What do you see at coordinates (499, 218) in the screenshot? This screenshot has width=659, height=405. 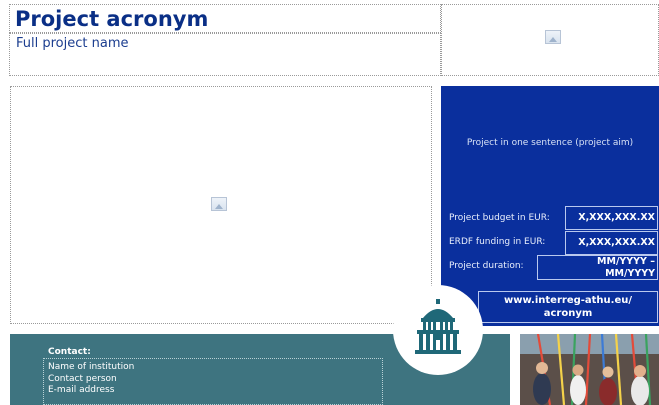 I see `budget-label: Project budget in EUR:` at bounding box center [499, 218].